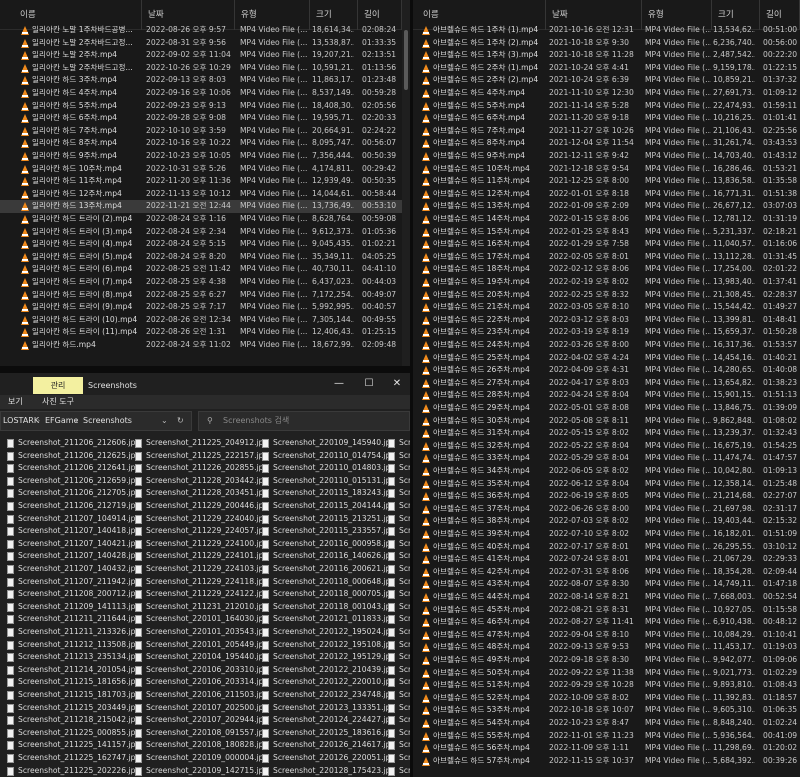  I want to click on screenshot-file: Screenshot_211225_162747.jpg, so click(78, 758).